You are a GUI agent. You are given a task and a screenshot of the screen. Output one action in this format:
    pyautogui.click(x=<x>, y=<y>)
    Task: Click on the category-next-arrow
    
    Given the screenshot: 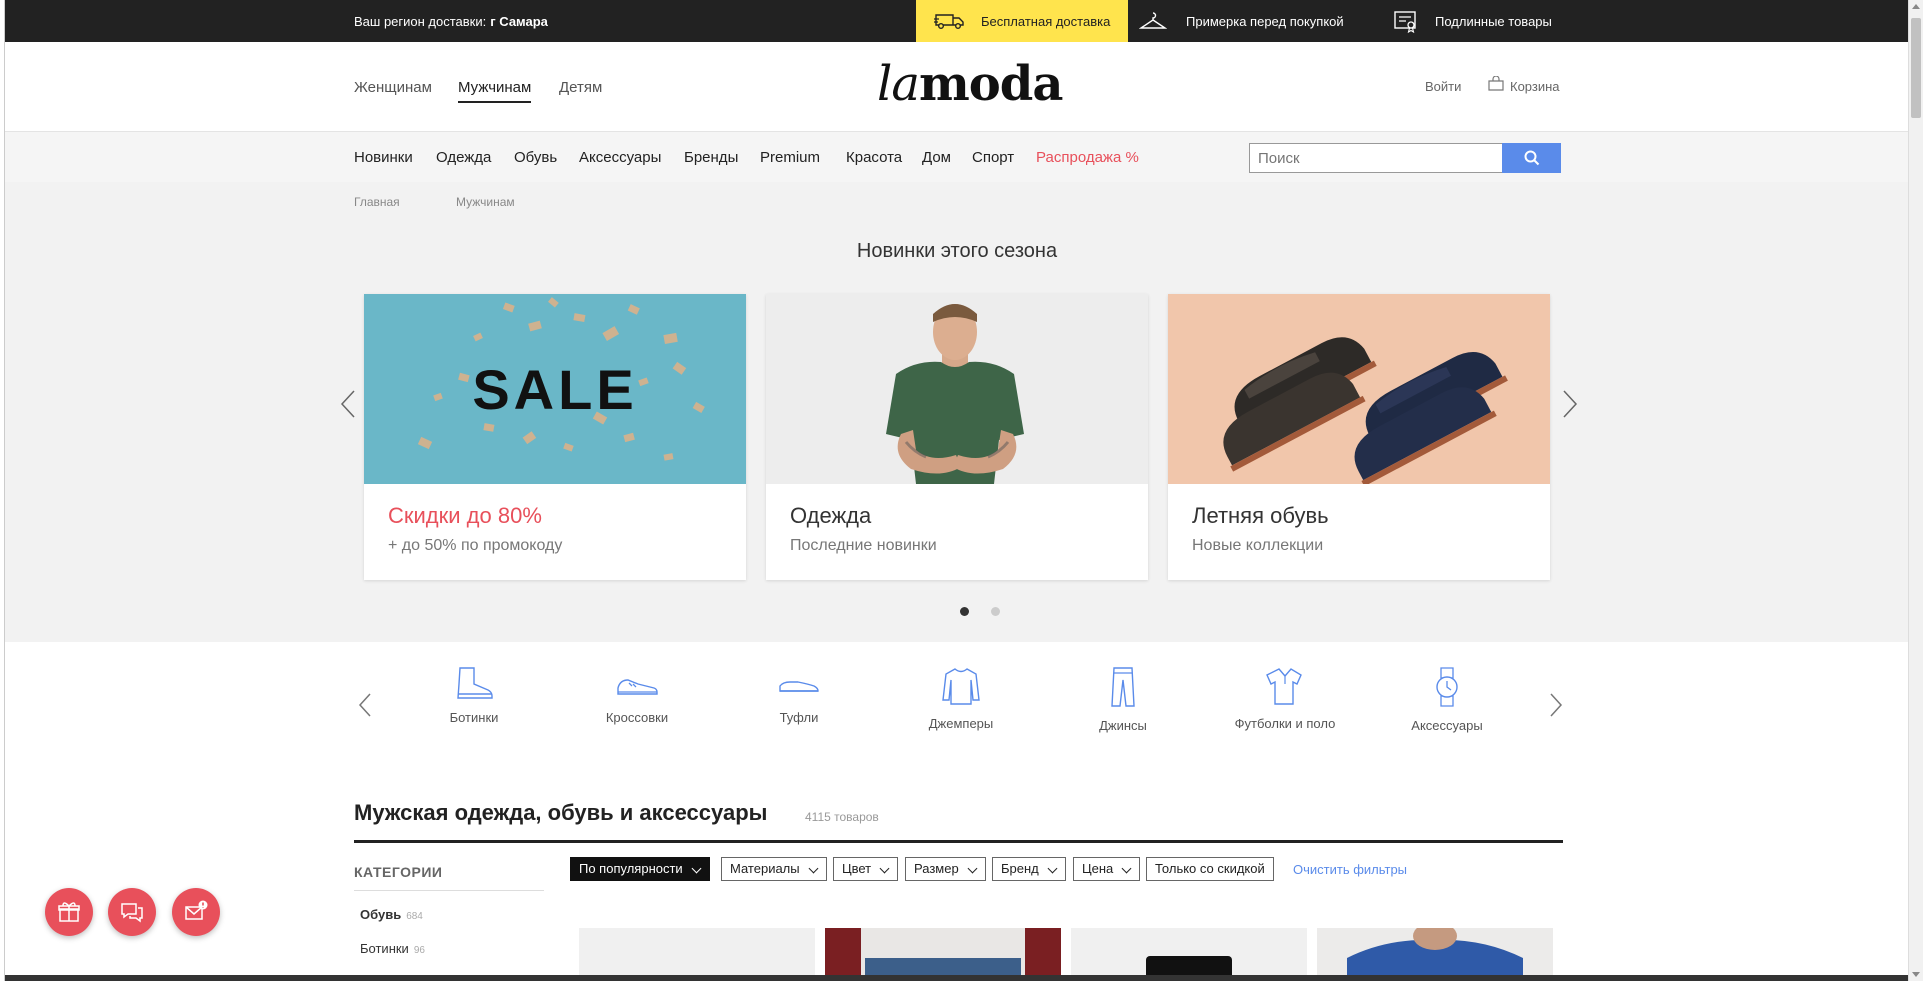 What is the action you would take?
    pyautogui.click(x=1556, y=705)
    